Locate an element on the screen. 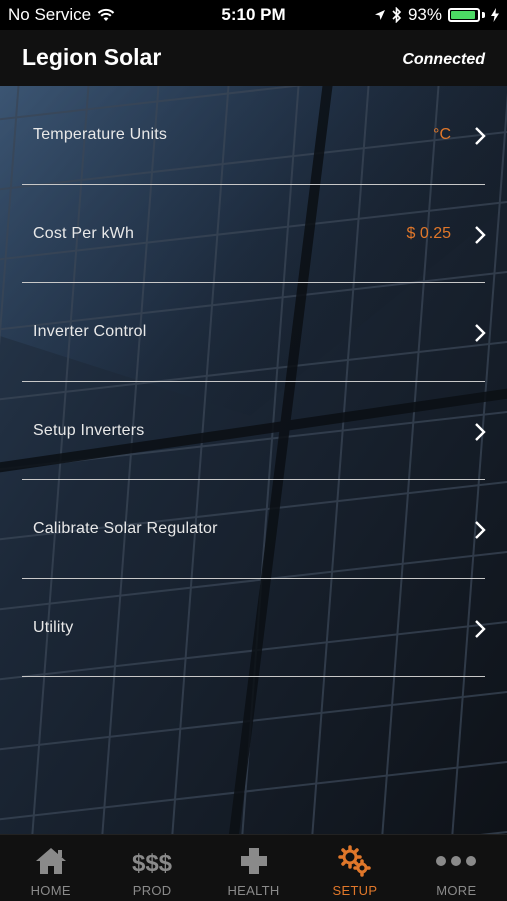  tab-setup: SETUP is located at coordinates (354, 868).